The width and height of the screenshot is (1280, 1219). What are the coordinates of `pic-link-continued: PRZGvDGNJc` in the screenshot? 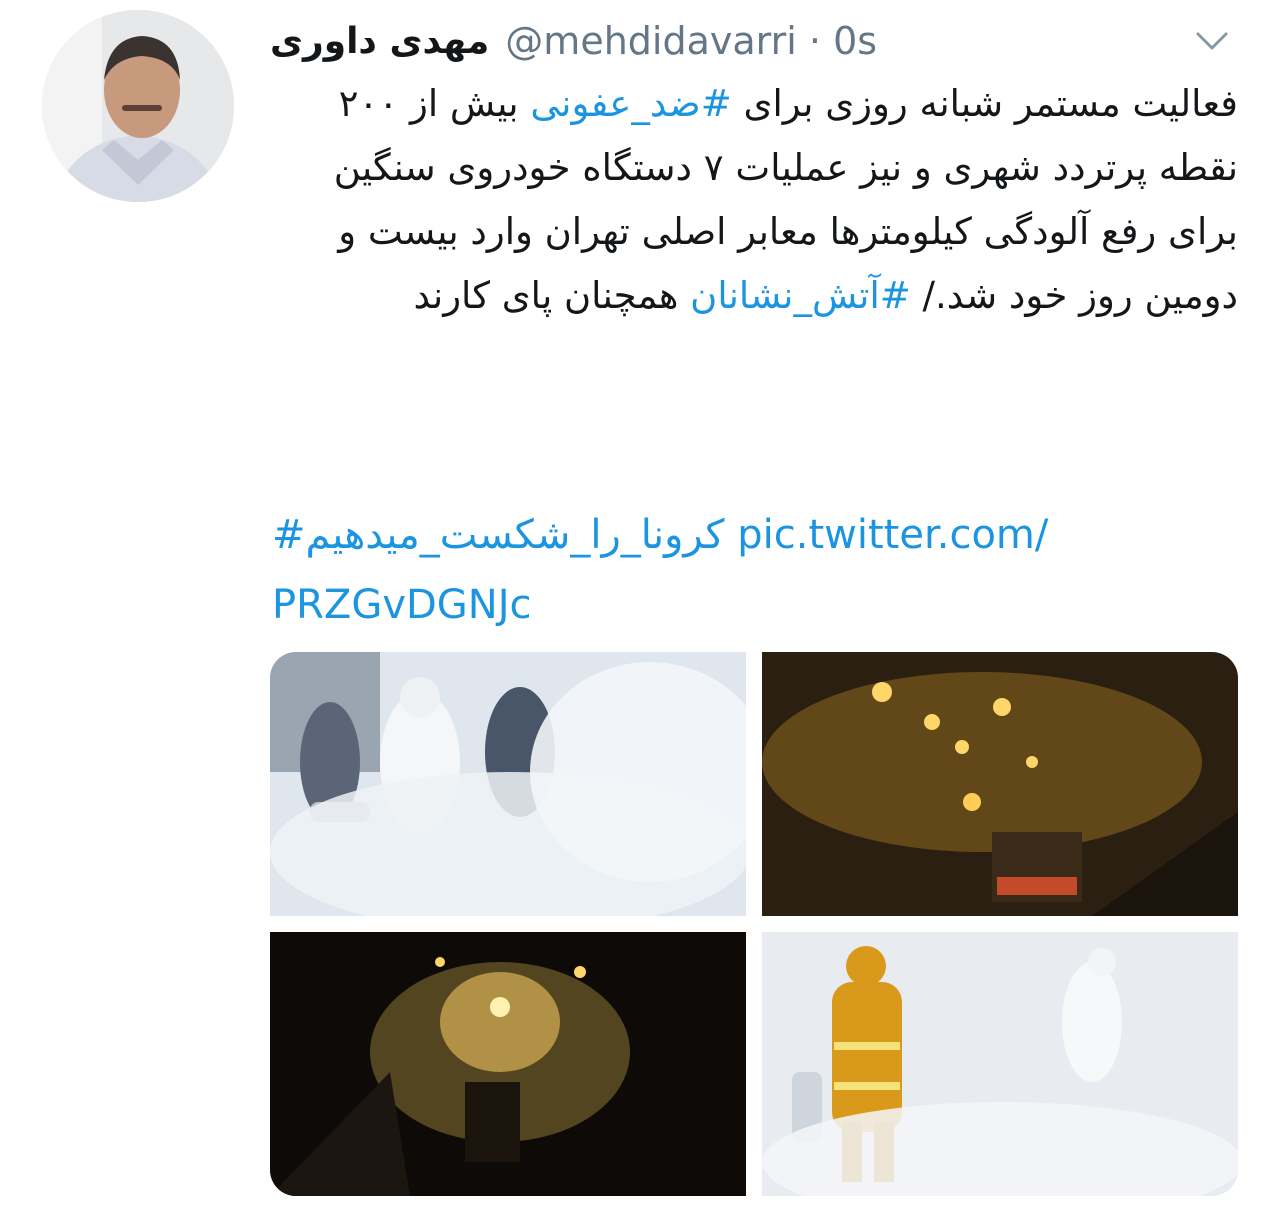 It's located at (402, 605).